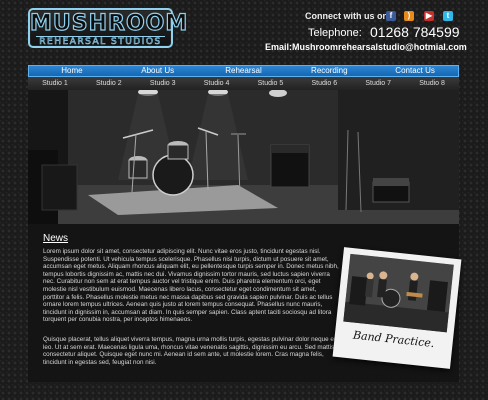 Image resolution: width=488 pixels, height=400 pixels. Describe the element at coordinates (109, 23) in the screenshot. I see `logo-title: MUSHROOM` at that location.